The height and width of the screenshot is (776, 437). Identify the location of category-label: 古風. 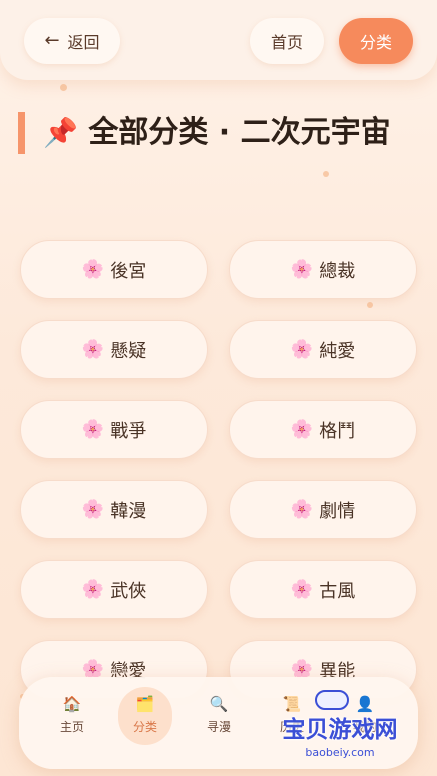
(337, 591).